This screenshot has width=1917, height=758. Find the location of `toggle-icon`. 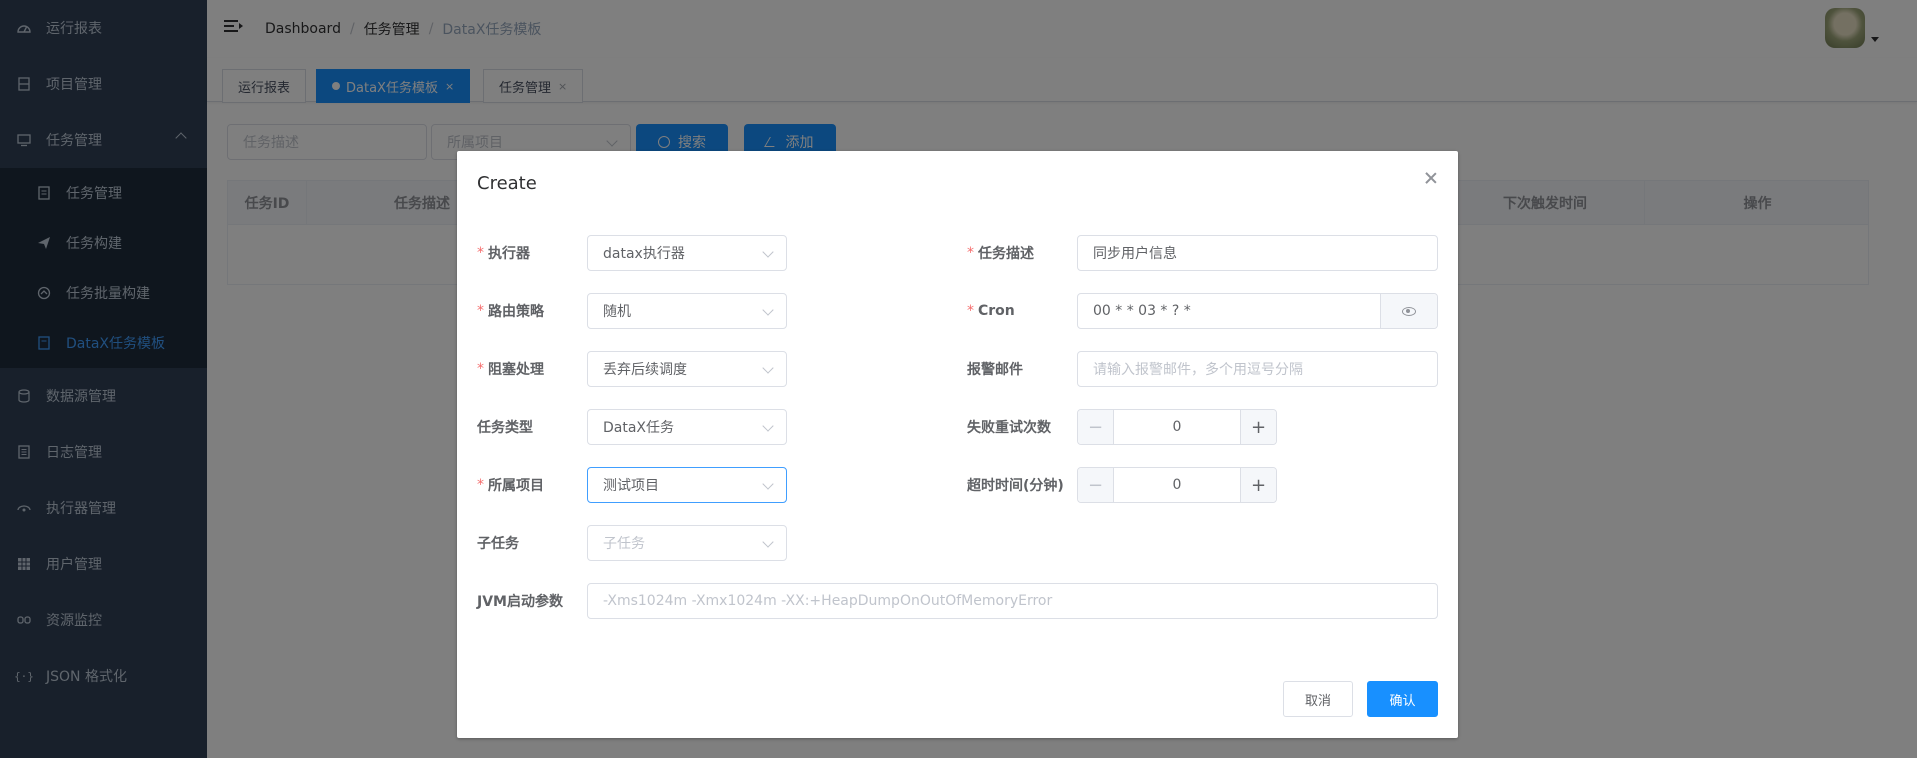

toggle-icon is located at coordinates (1409, 311).